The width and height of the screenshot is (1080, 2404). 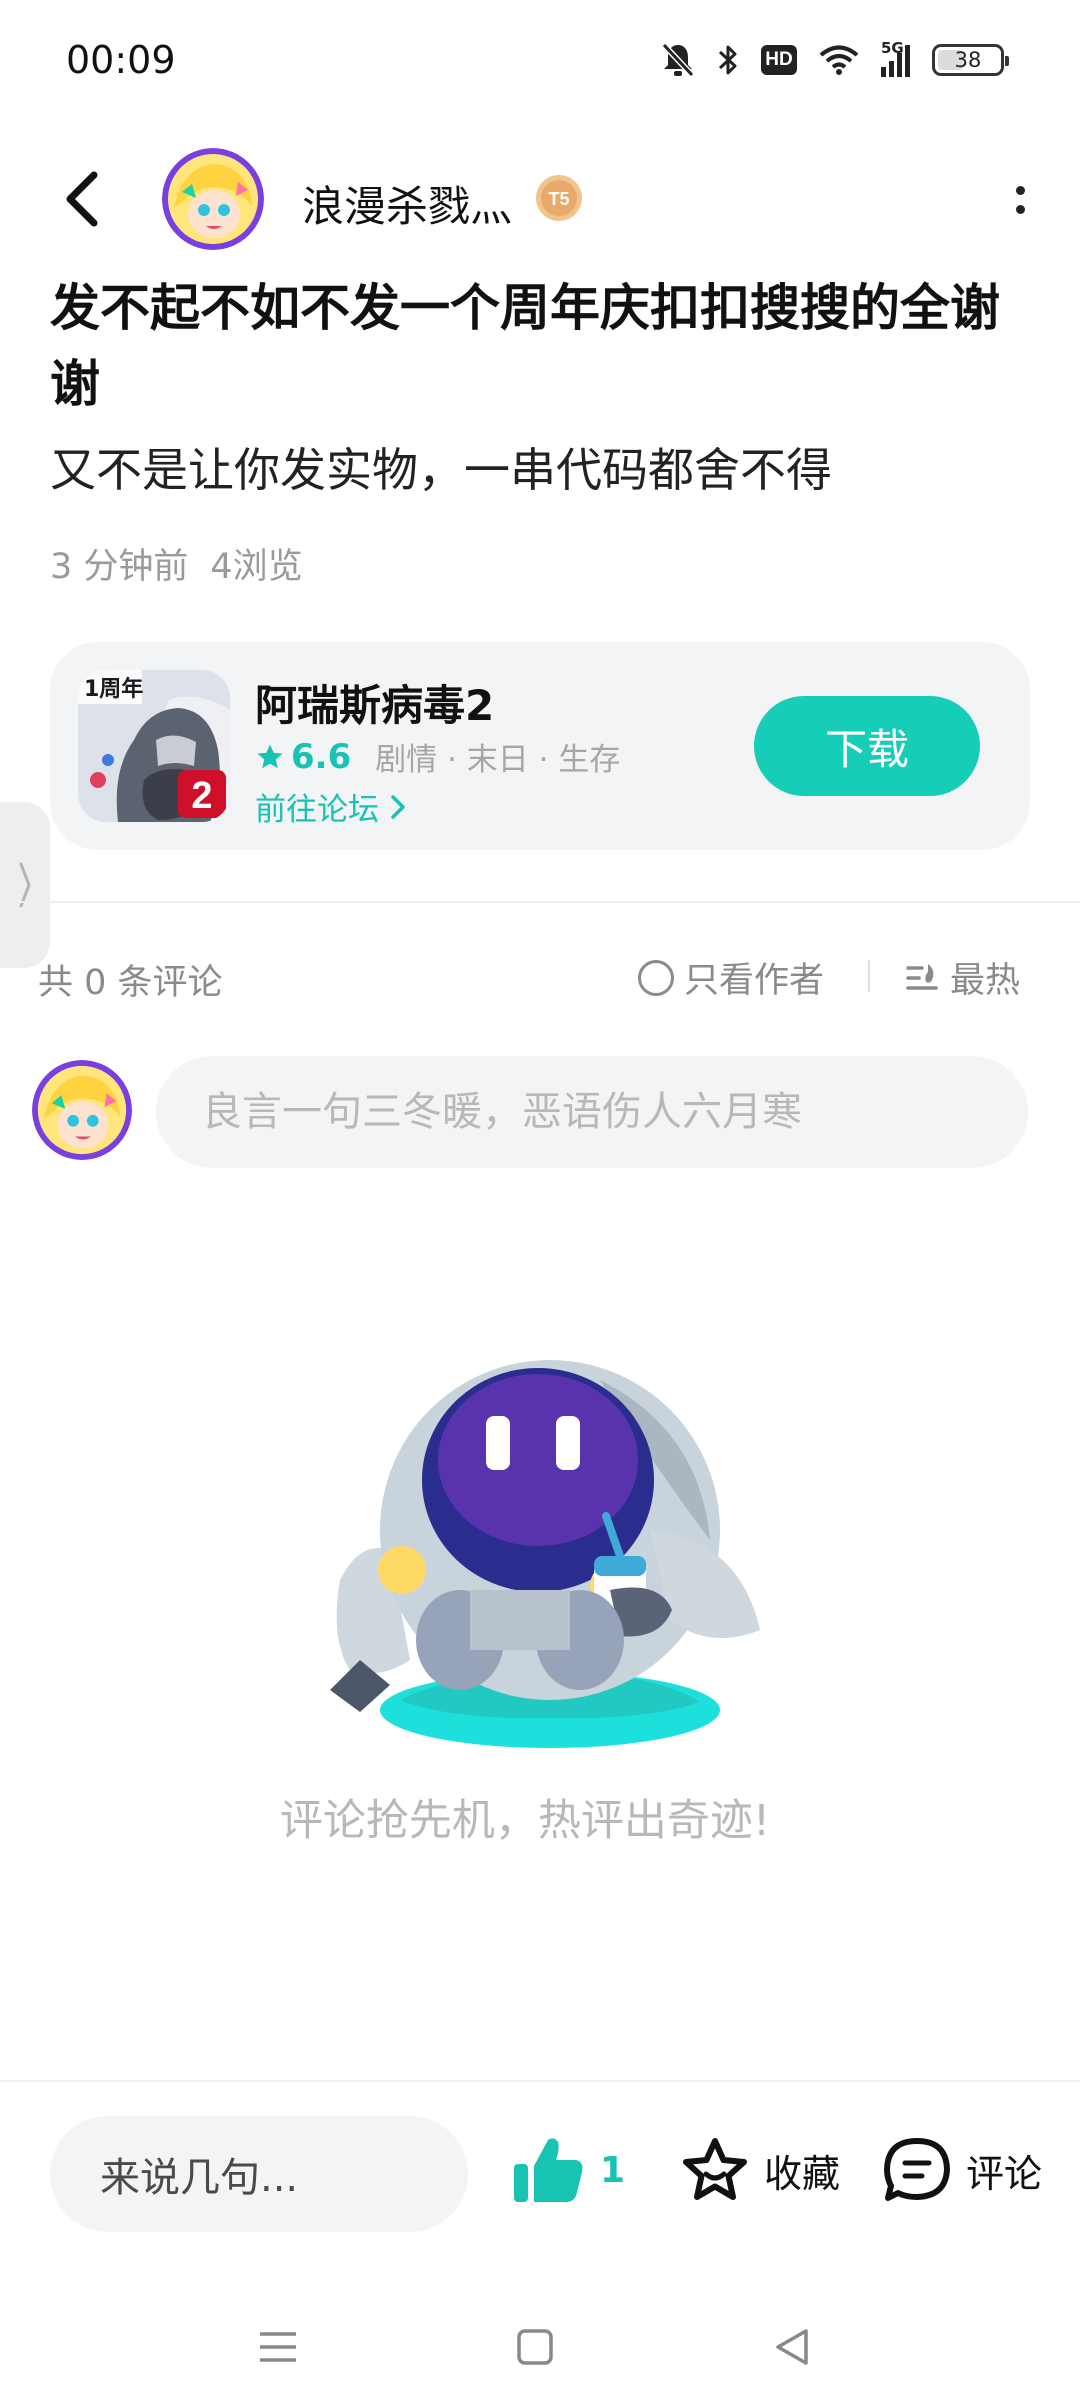 I want to click on game-icon-badge: 1周年, so click(x=113, y=689).